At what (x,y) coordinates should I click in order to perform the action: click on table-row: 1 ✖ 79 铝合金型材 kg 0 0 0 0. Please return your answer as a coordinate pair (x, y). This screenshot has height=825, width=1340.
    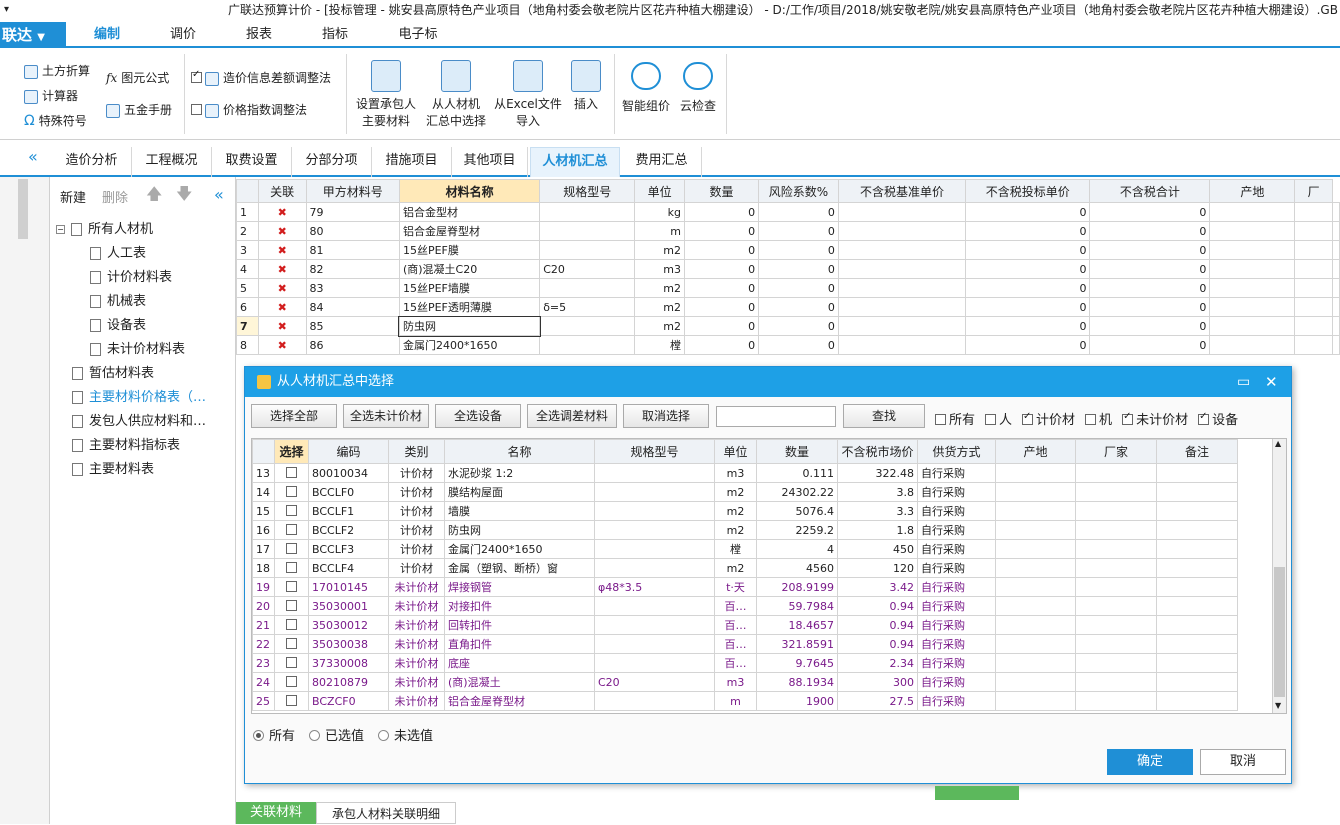
    Looking at the image, I should click on (788, 212).